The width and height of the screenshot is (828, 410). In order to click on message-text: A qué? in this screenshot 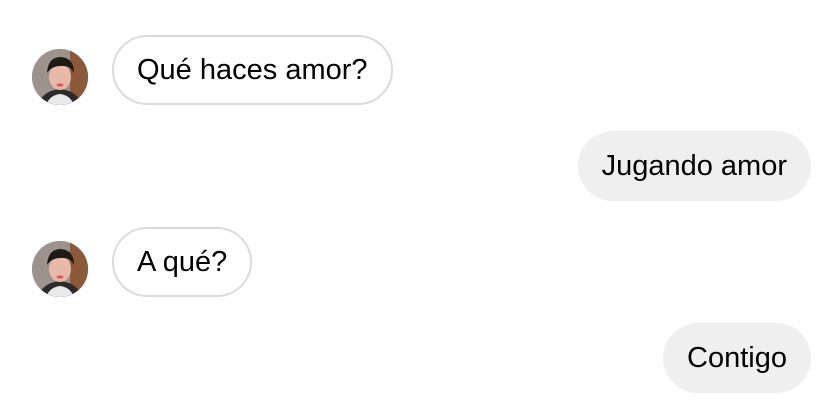, I will do `click(182, 261)`.